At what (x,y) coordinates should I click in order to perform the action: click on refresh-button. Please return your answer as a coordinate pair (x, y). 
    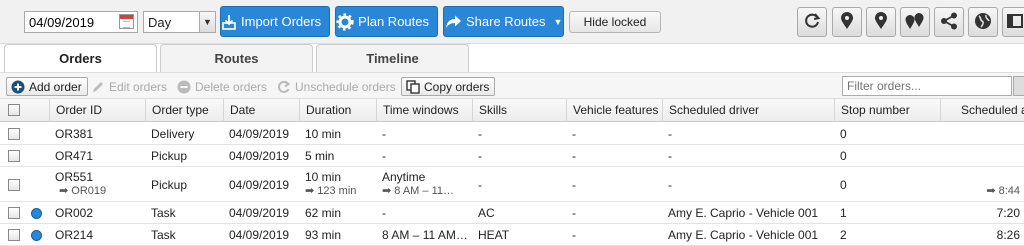
    Looking at the image, I should click on (812, 22).